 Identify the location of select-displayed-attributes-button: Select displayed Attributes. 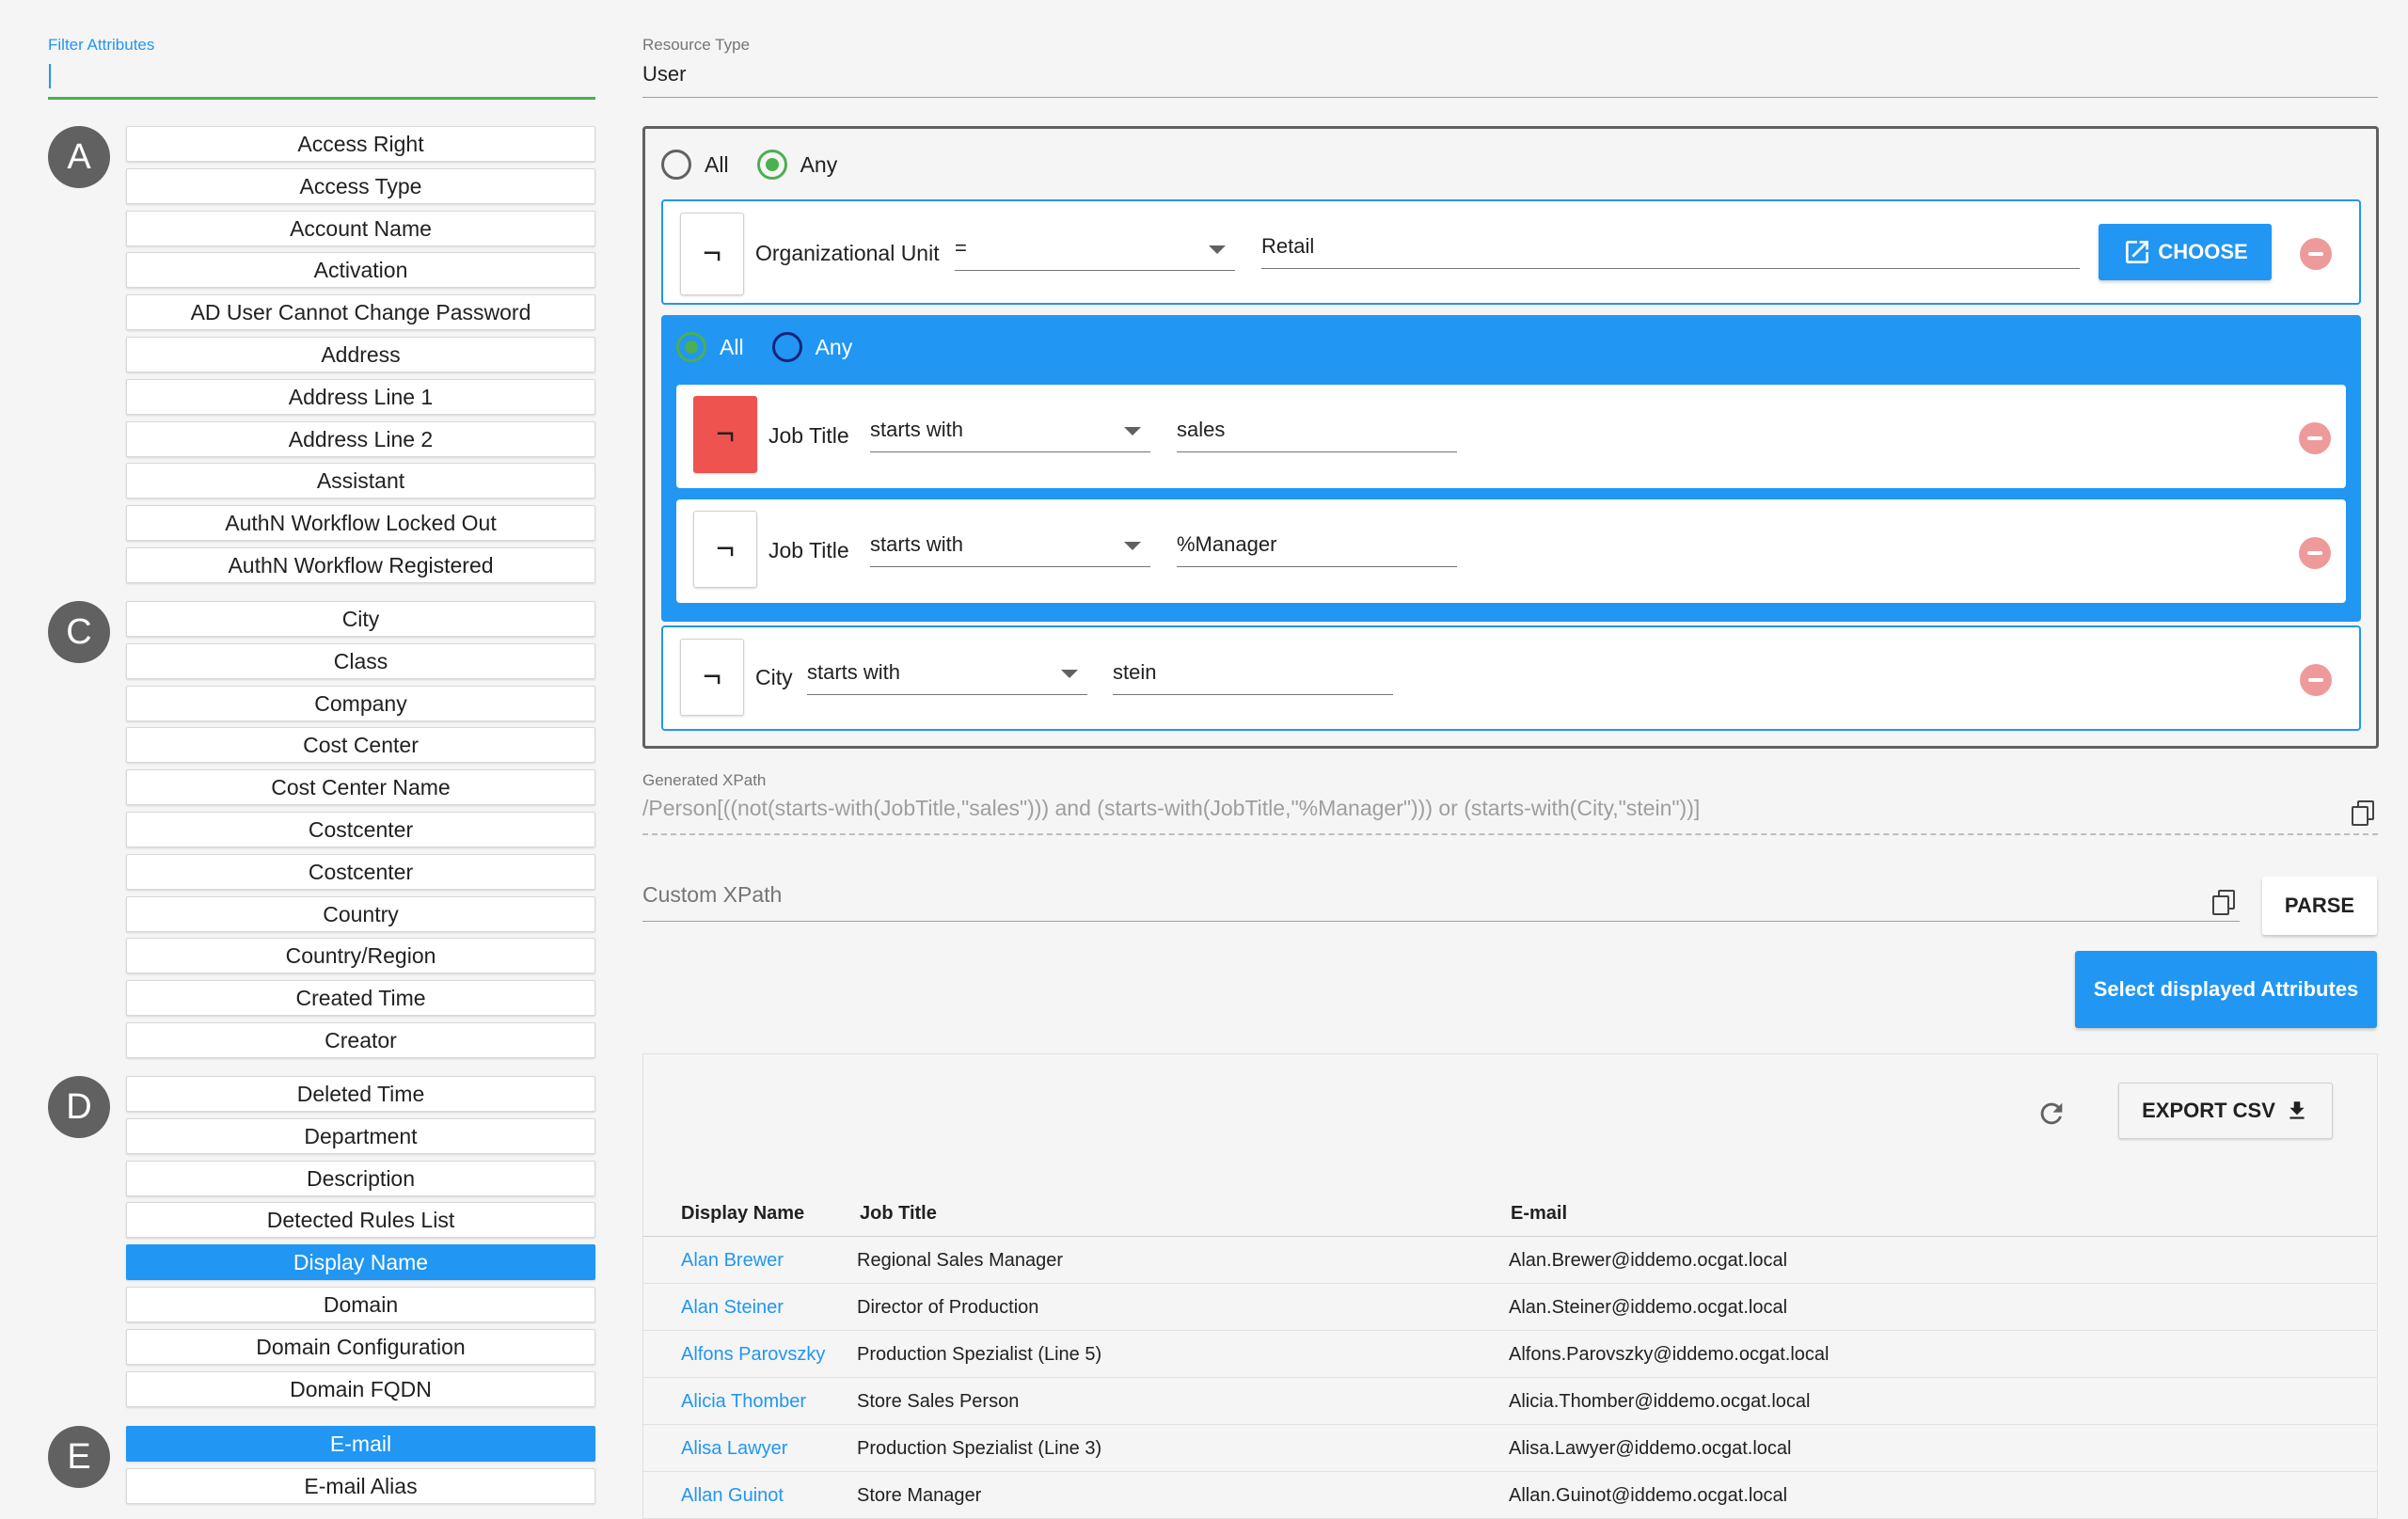
(2226, 989).